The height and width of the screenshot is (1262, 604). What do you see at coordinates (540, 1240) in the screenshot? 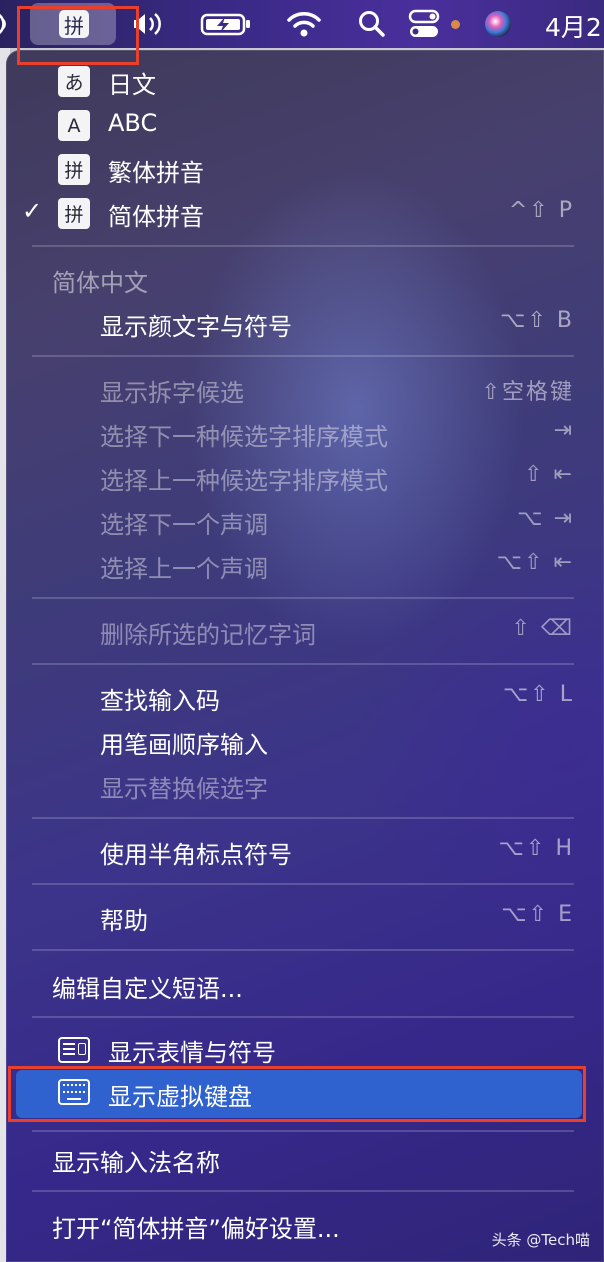
I see `watermark: 头条 @Tech喵` at bounding box center [540, 1240].